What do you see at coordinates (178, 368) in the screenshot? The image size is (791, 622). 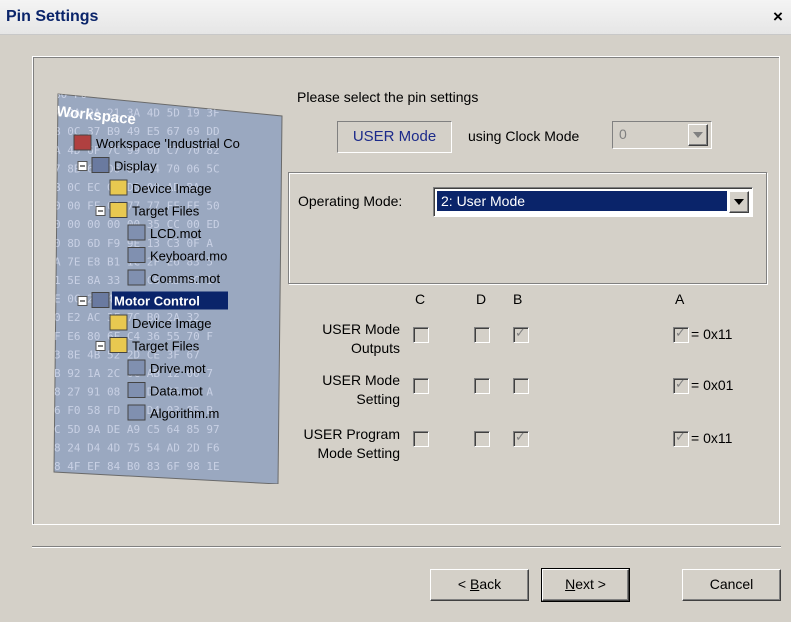 I see `tree-node-label: Drive.mot` at bounding box center [178, 368].